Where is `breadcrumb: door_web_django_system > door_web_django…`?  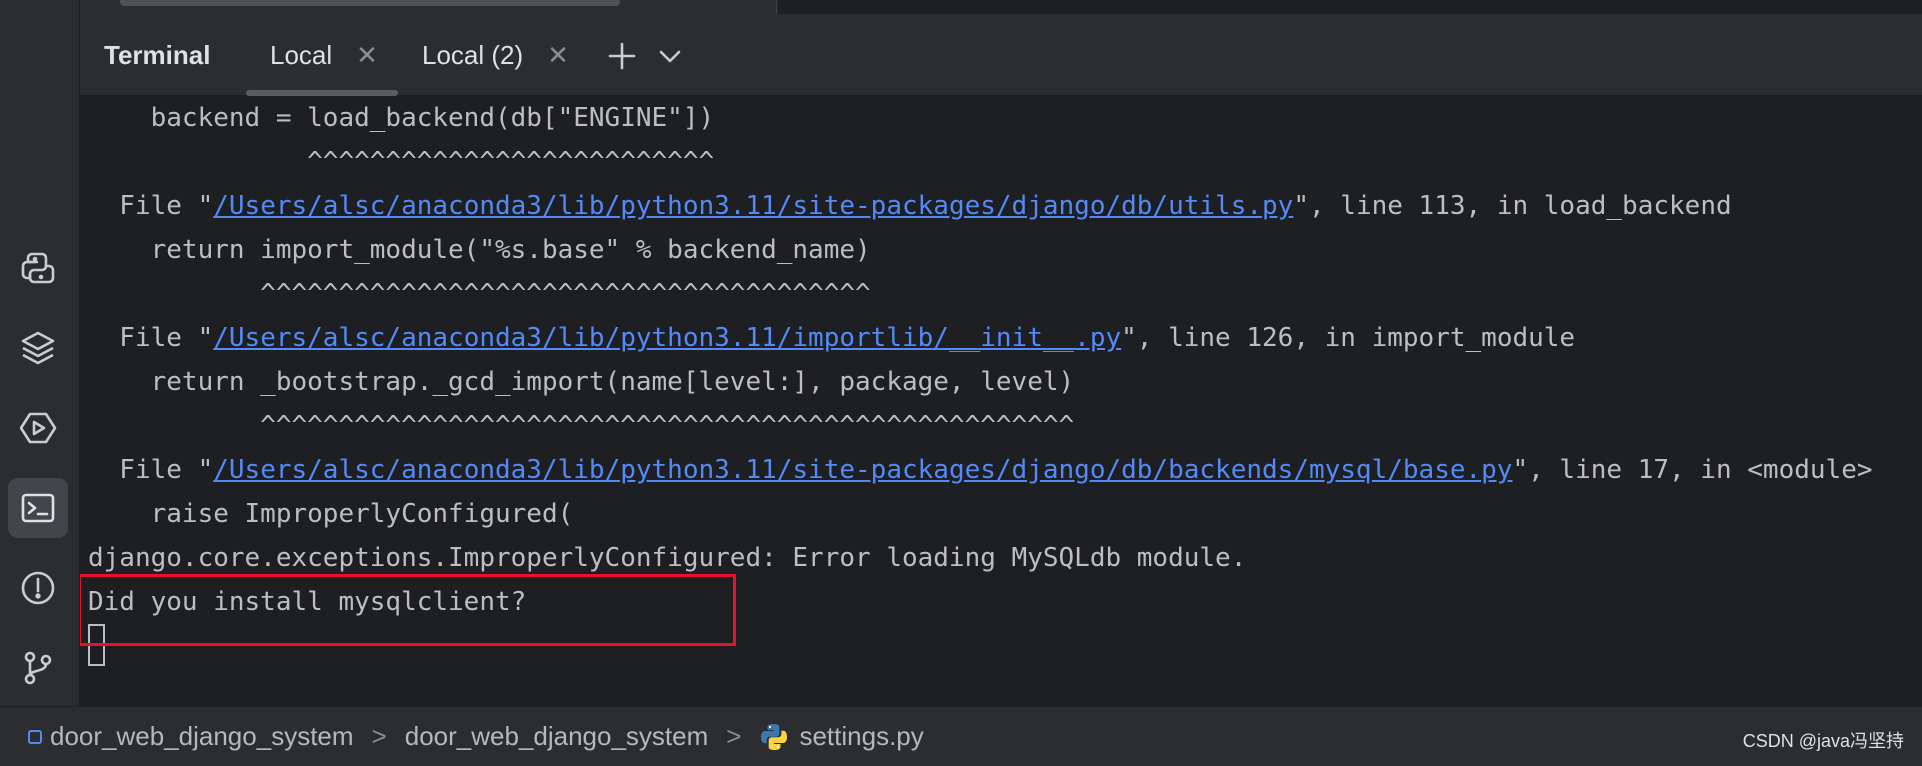
breadcrumb: door_web_django_system > door_web_django… is located at coordinates (462, 736).